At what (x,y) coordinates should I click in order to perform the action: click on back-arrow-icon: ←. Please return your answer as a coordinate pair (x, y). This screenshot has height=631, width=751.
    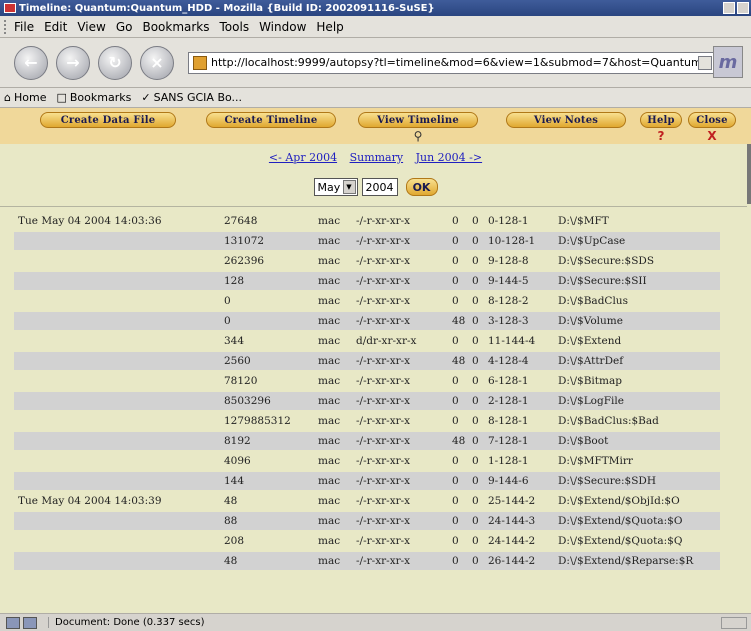
    Looking at the image, I should click on (31, 62).